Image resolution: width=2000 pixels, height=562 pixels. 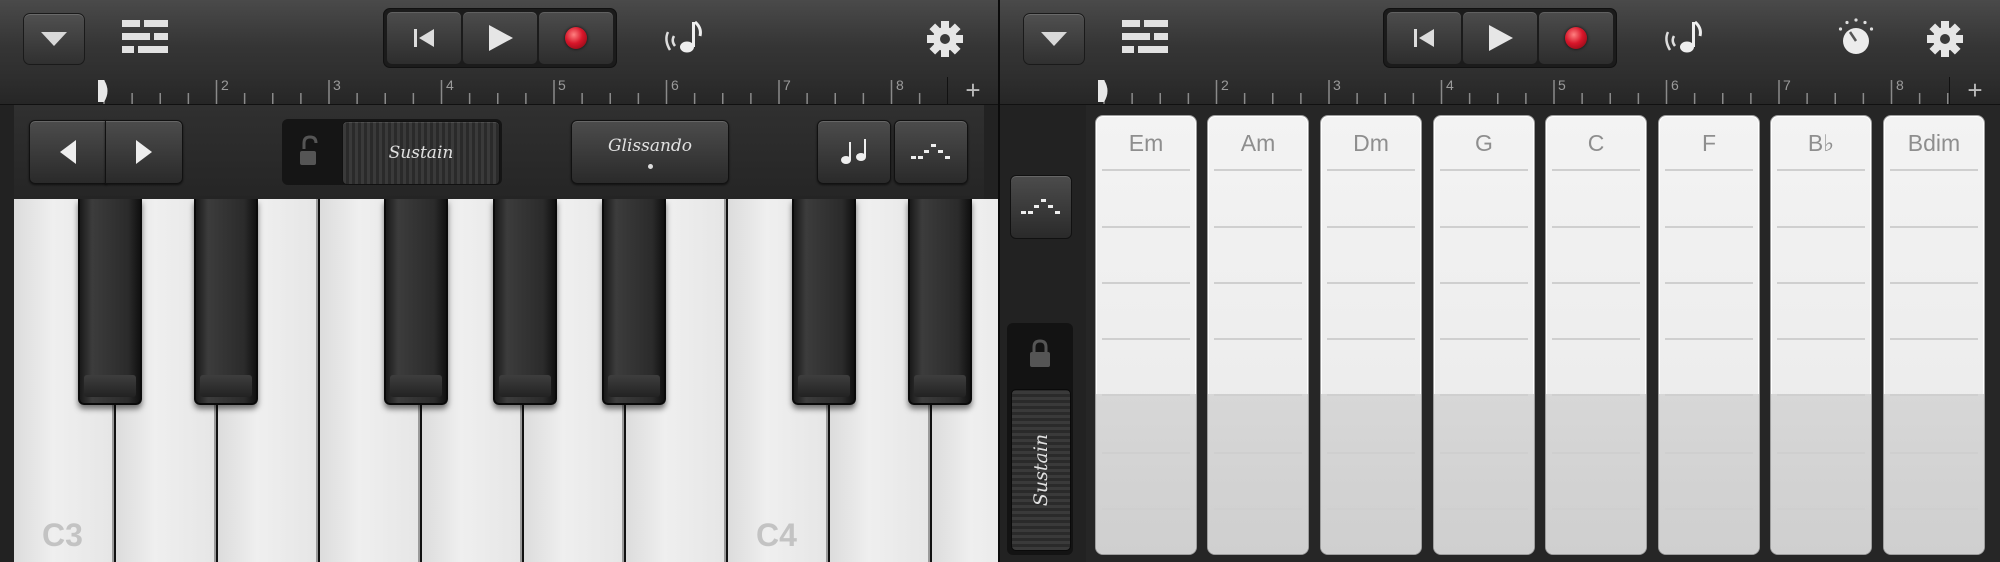 I want to click on ruler-bar-number: 2, so click(x=225, y=85).